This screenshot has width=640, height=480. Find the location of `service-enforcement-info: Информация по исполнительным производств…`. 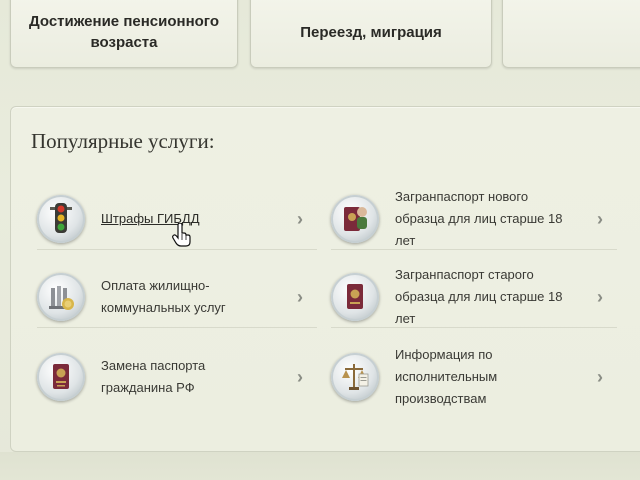

service-enforcement-info: Информация по исполнительным производств… is located at coordinates (474, 377).